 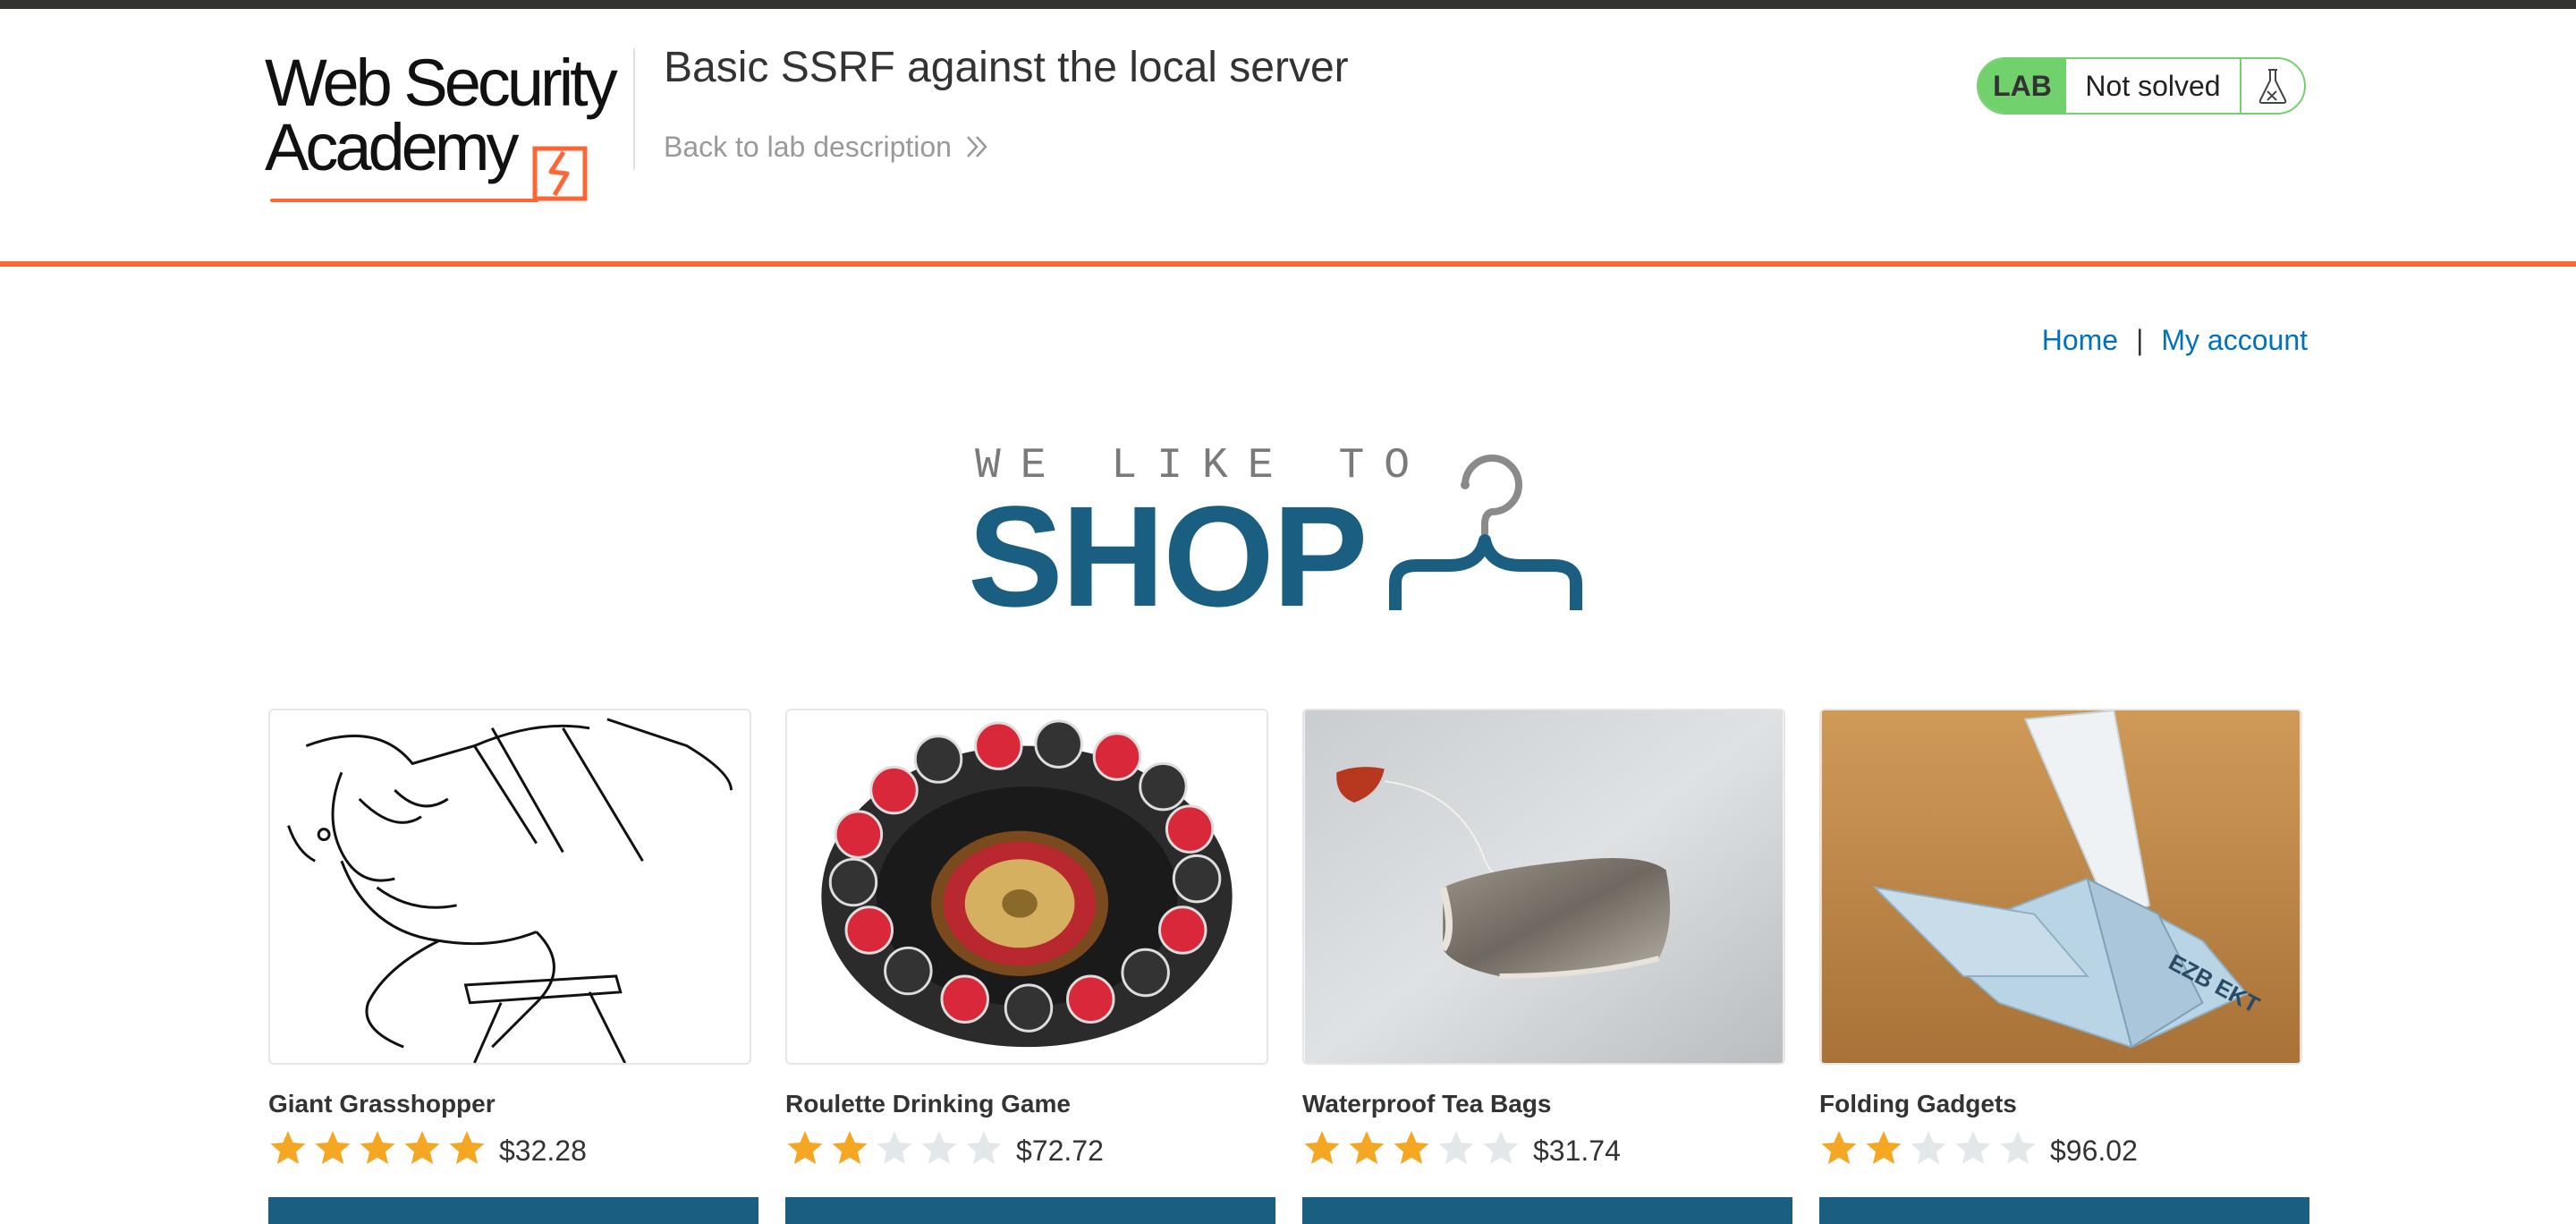 What do you see at coordinates (2060, 887) in the screenshot?
I see `product-image-folding-gadgets: EZB EKT` at bounding box center [2060, 887].